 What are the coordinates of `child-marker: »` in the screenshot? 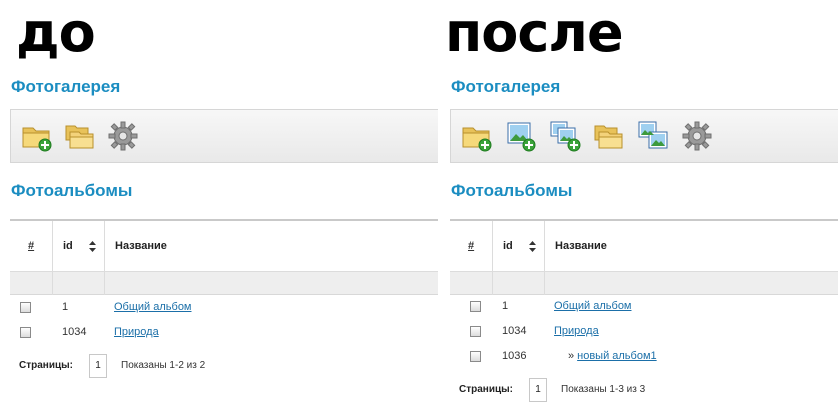 It's located at (571, 356).